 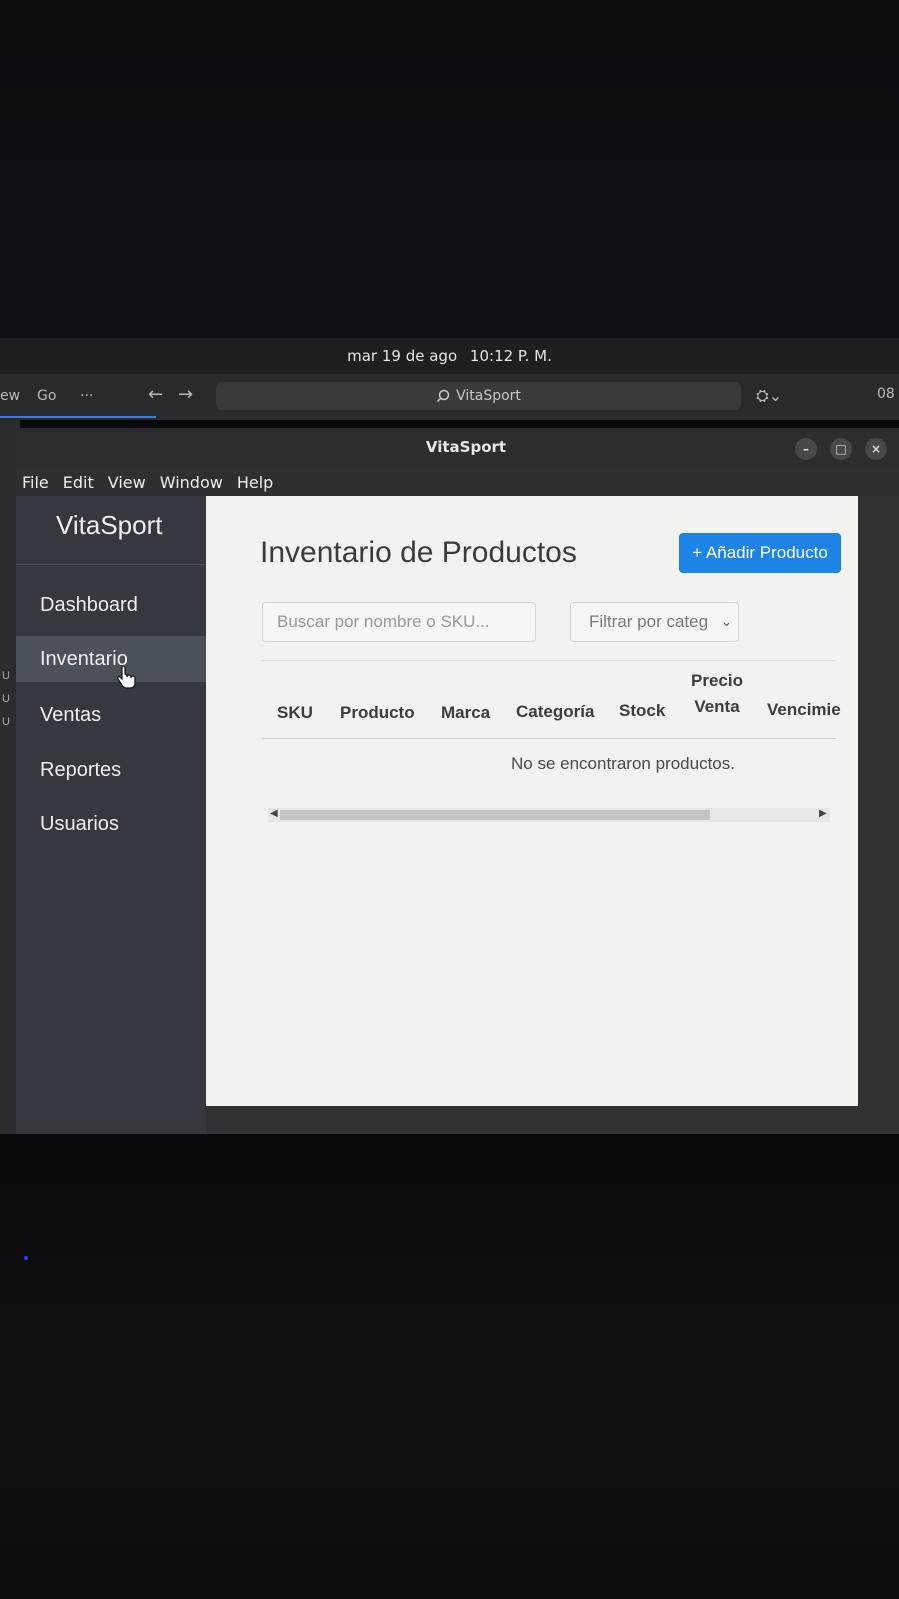 I want to click on scrollbar-thumb, so click(x=495, y=815).